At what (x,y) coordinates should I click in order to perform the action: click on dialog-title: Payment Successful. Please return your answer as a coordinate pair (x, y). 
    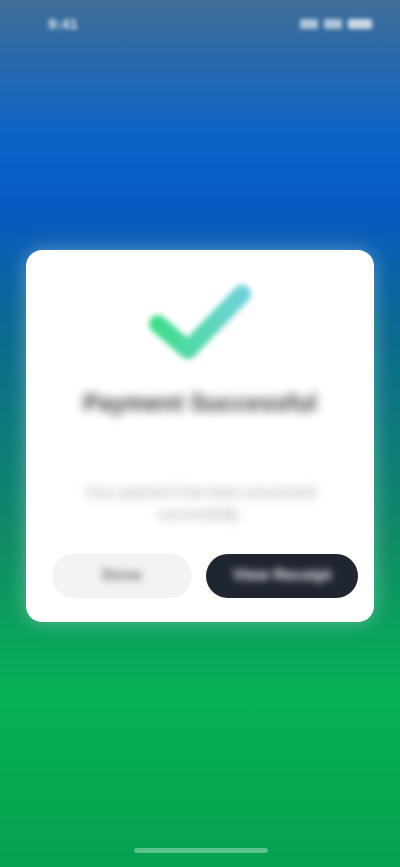
    Looking at the image, I should click on (200, 403).